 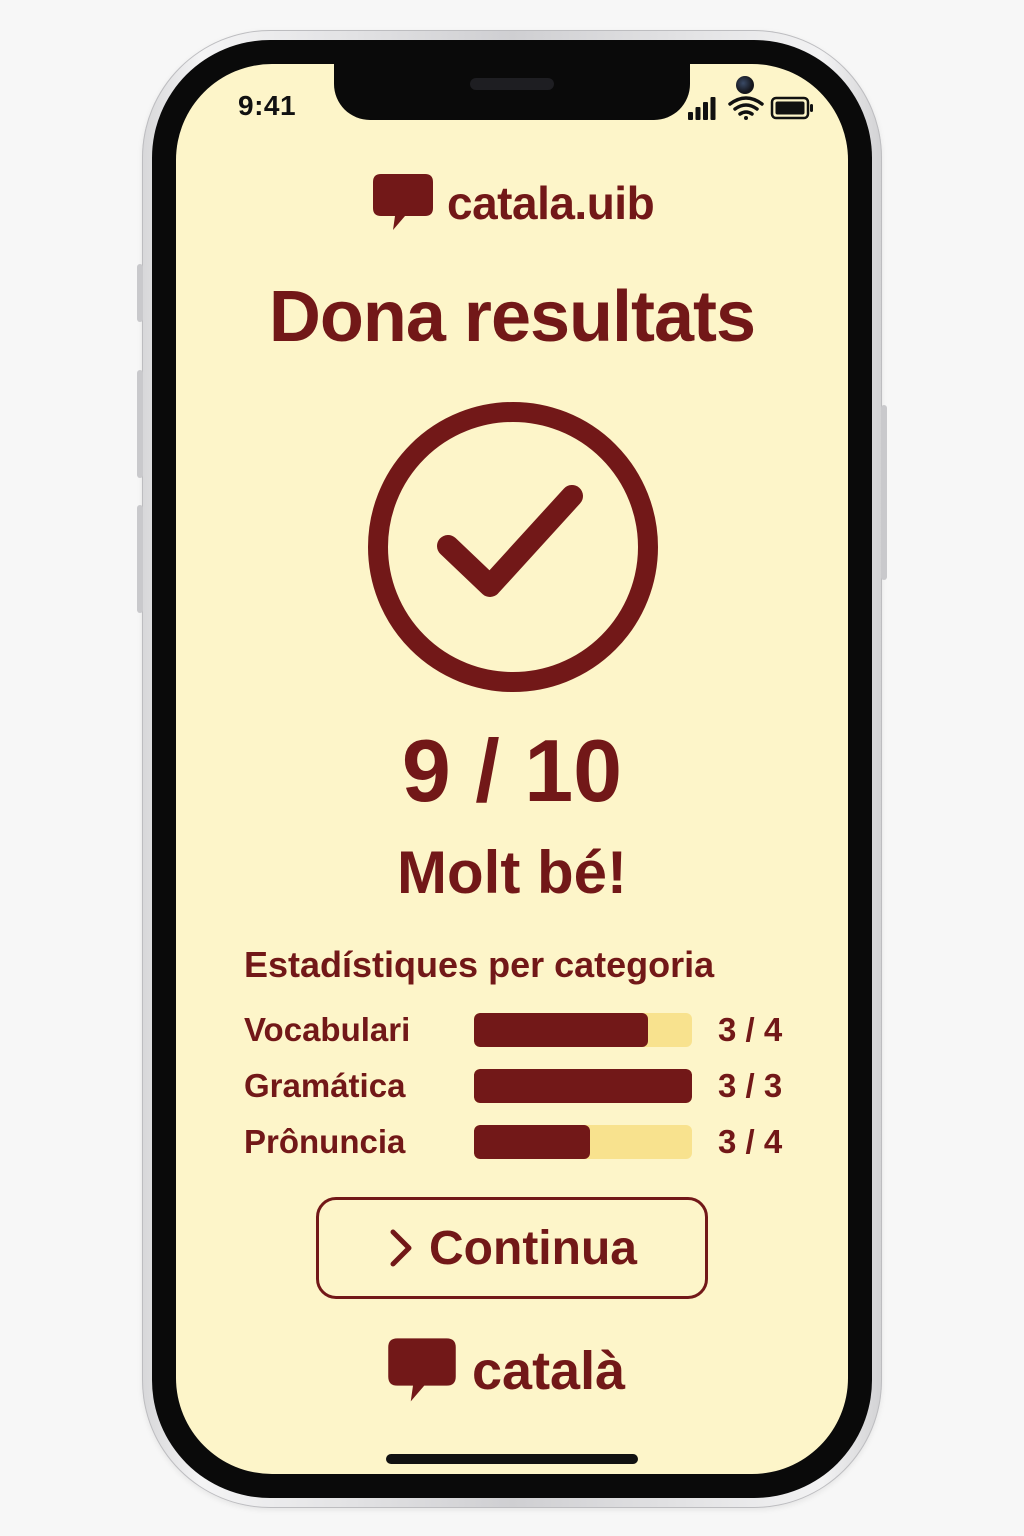 What do you see at coordinates (140, 424) in the screenshot?
I see `volume-up-button` at bounding box center [140, 424].